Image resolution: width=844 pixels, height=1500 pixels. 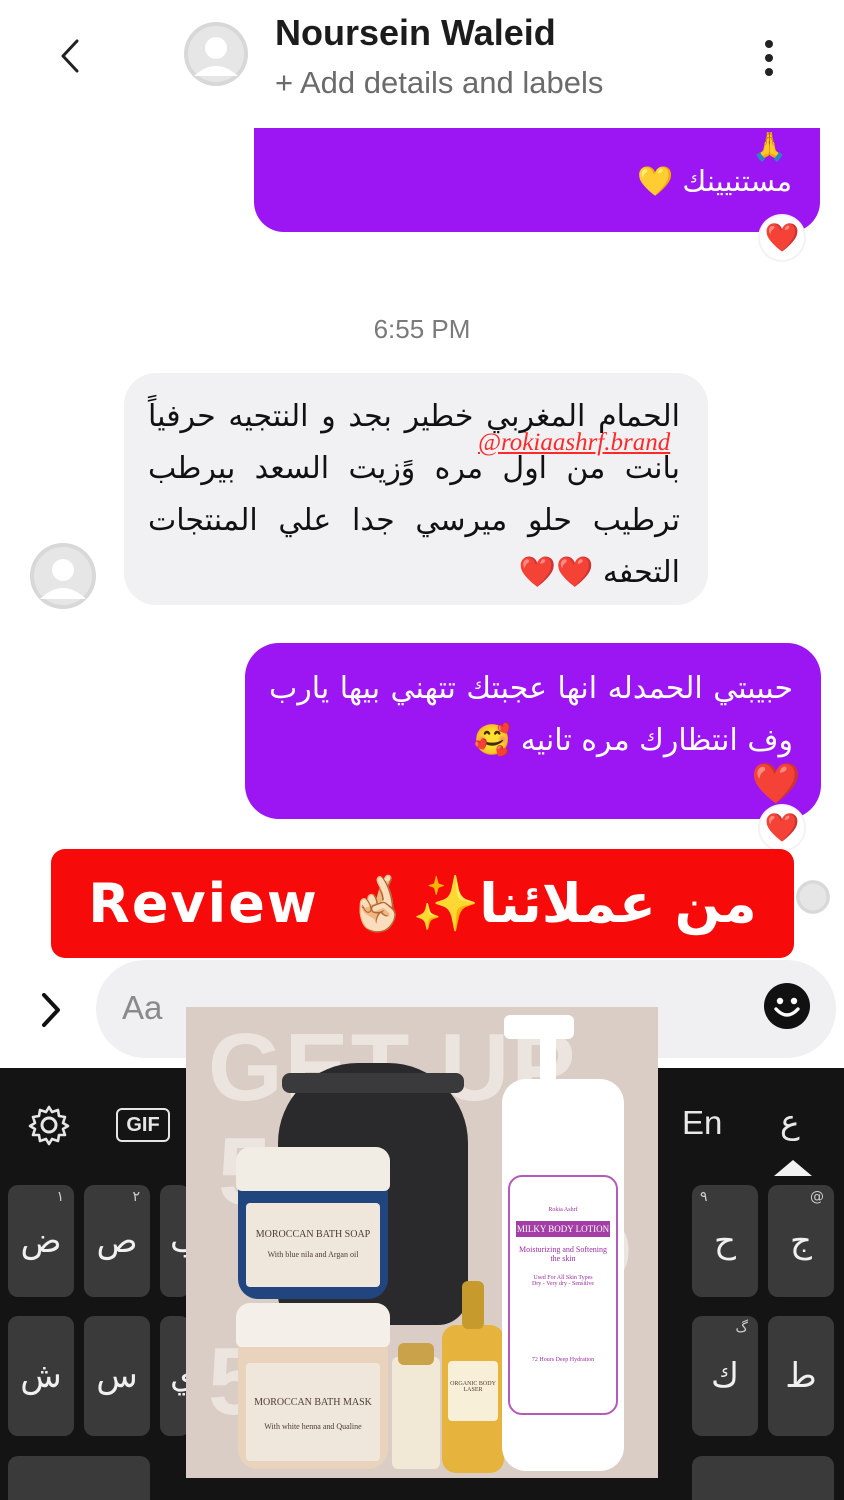 I want to click on keyboard-settings-button, so click(x=49, y=1125).